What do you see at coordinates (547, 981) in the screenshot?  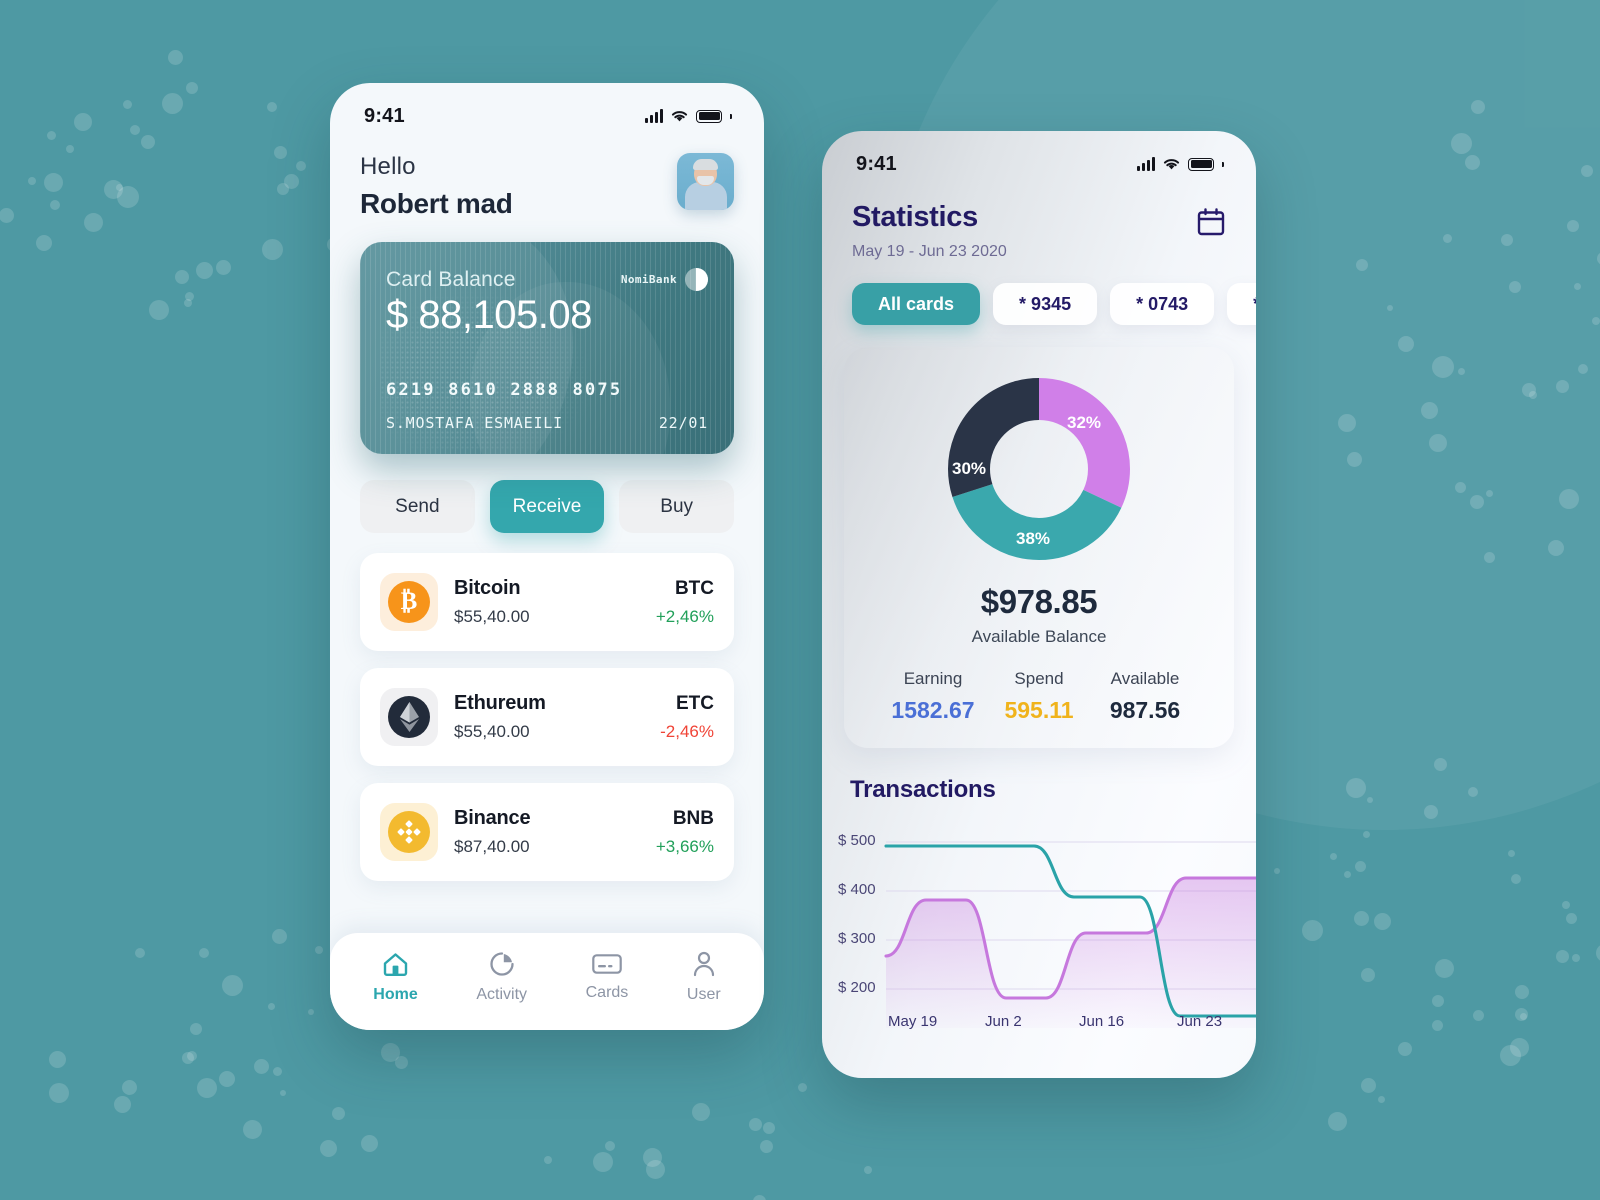 I see `bottom-tab-bar: Home Activity Cards User` at bounding box center [547, 981].